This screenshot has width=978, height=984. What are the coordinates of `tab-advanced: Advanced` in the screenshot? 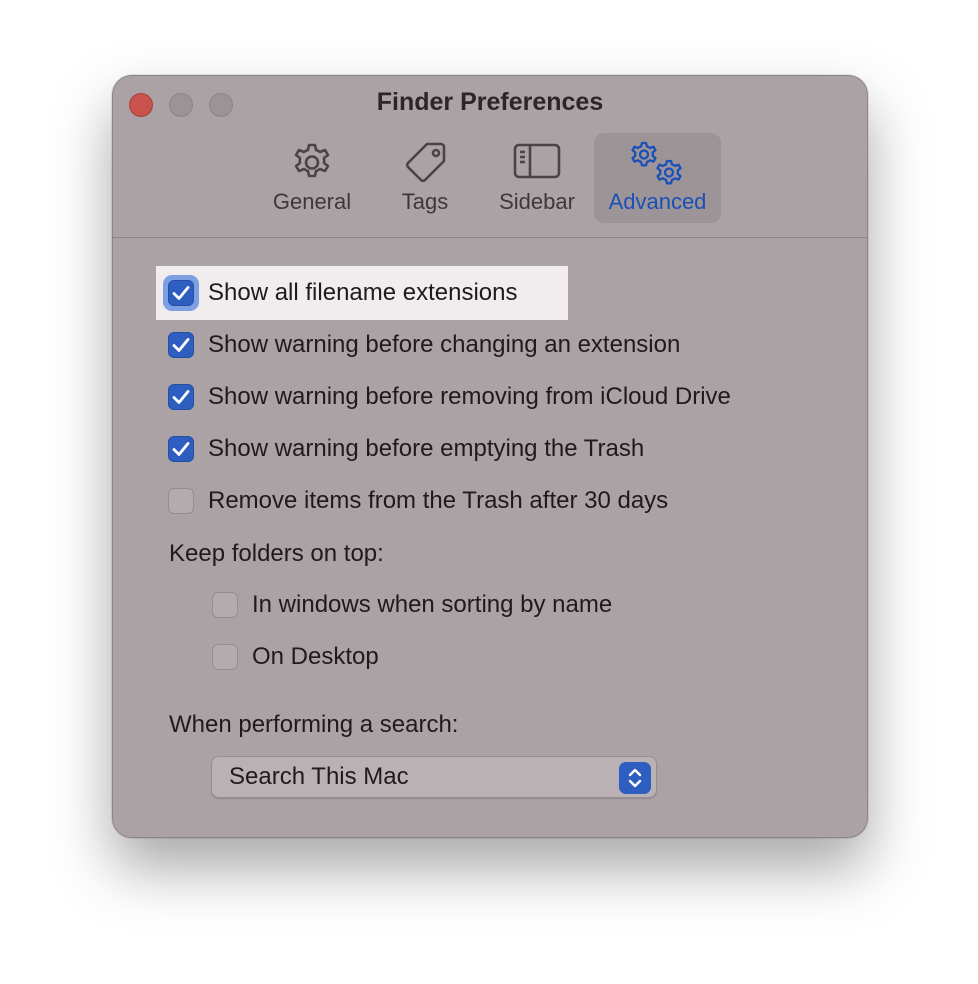 It's located at (657, 178).